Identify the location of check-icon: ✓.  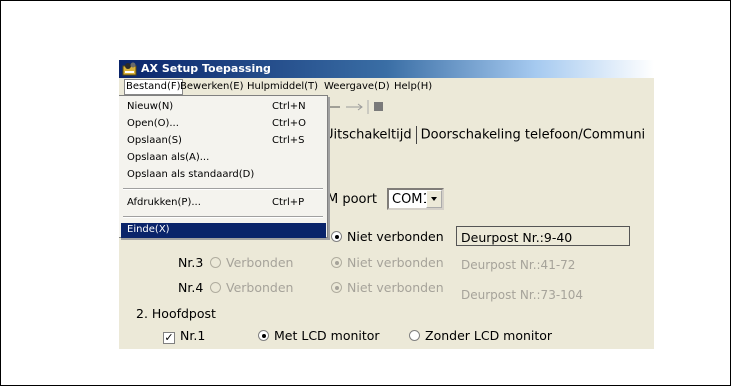
(169, 338).